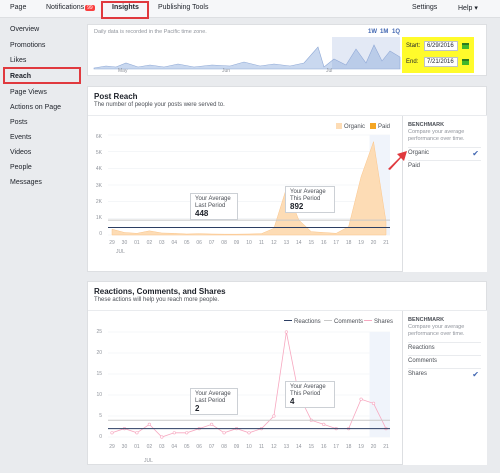 This screenshot has width=500, height=473. Describe the element at coordinates (422, 361) in the screenshot. I see `benchmark-option-comments: Comments` at that location.